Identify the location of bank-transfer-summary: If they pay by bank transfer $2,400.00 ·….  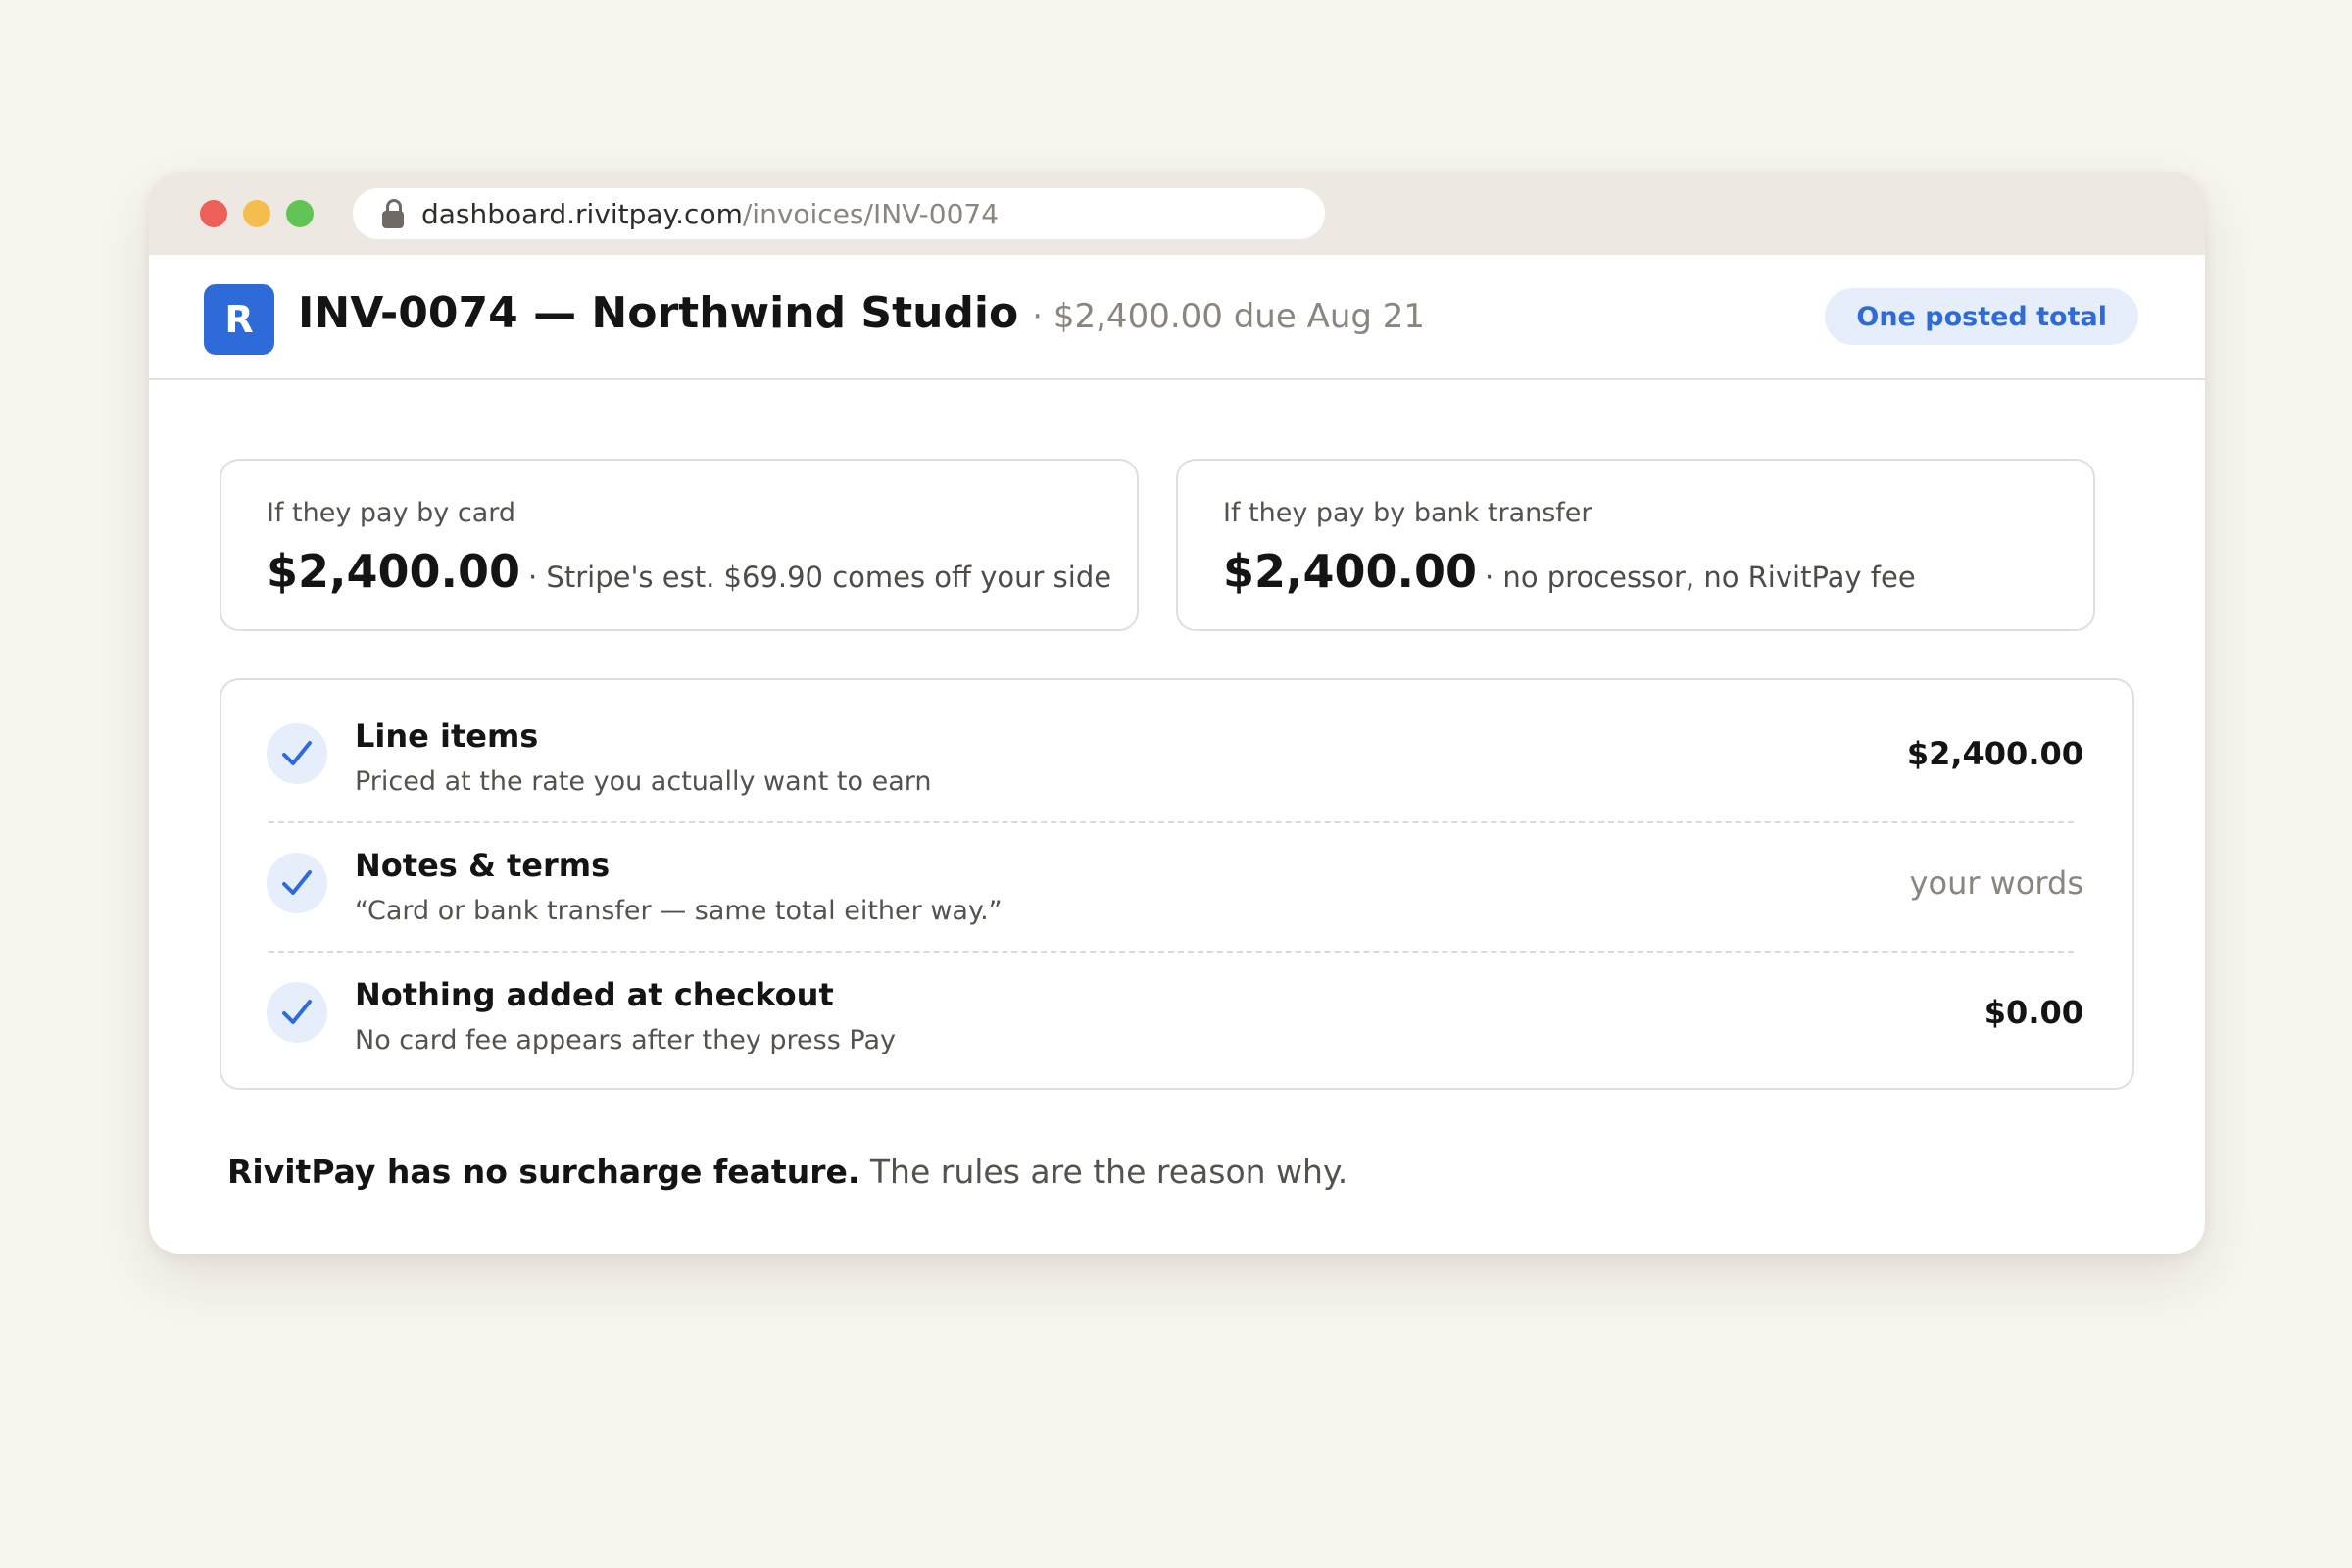
(1635, 545).